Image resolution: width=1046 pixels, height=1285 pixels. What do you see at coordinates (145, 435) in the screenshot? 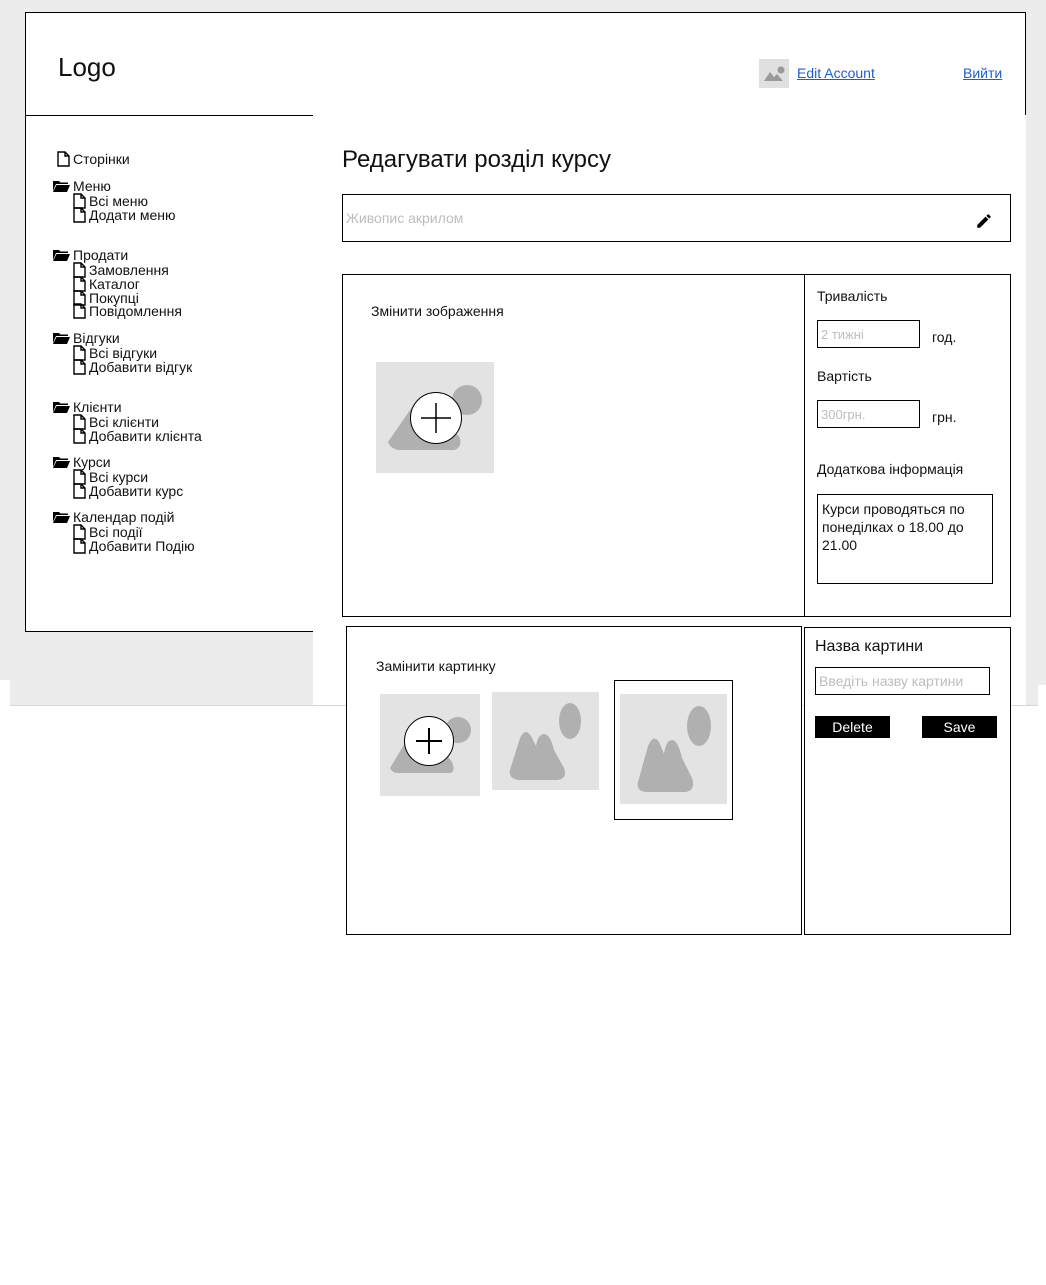
I see `sidebar-item-label: Добавити клієнта` at bounding box center [145, 435].